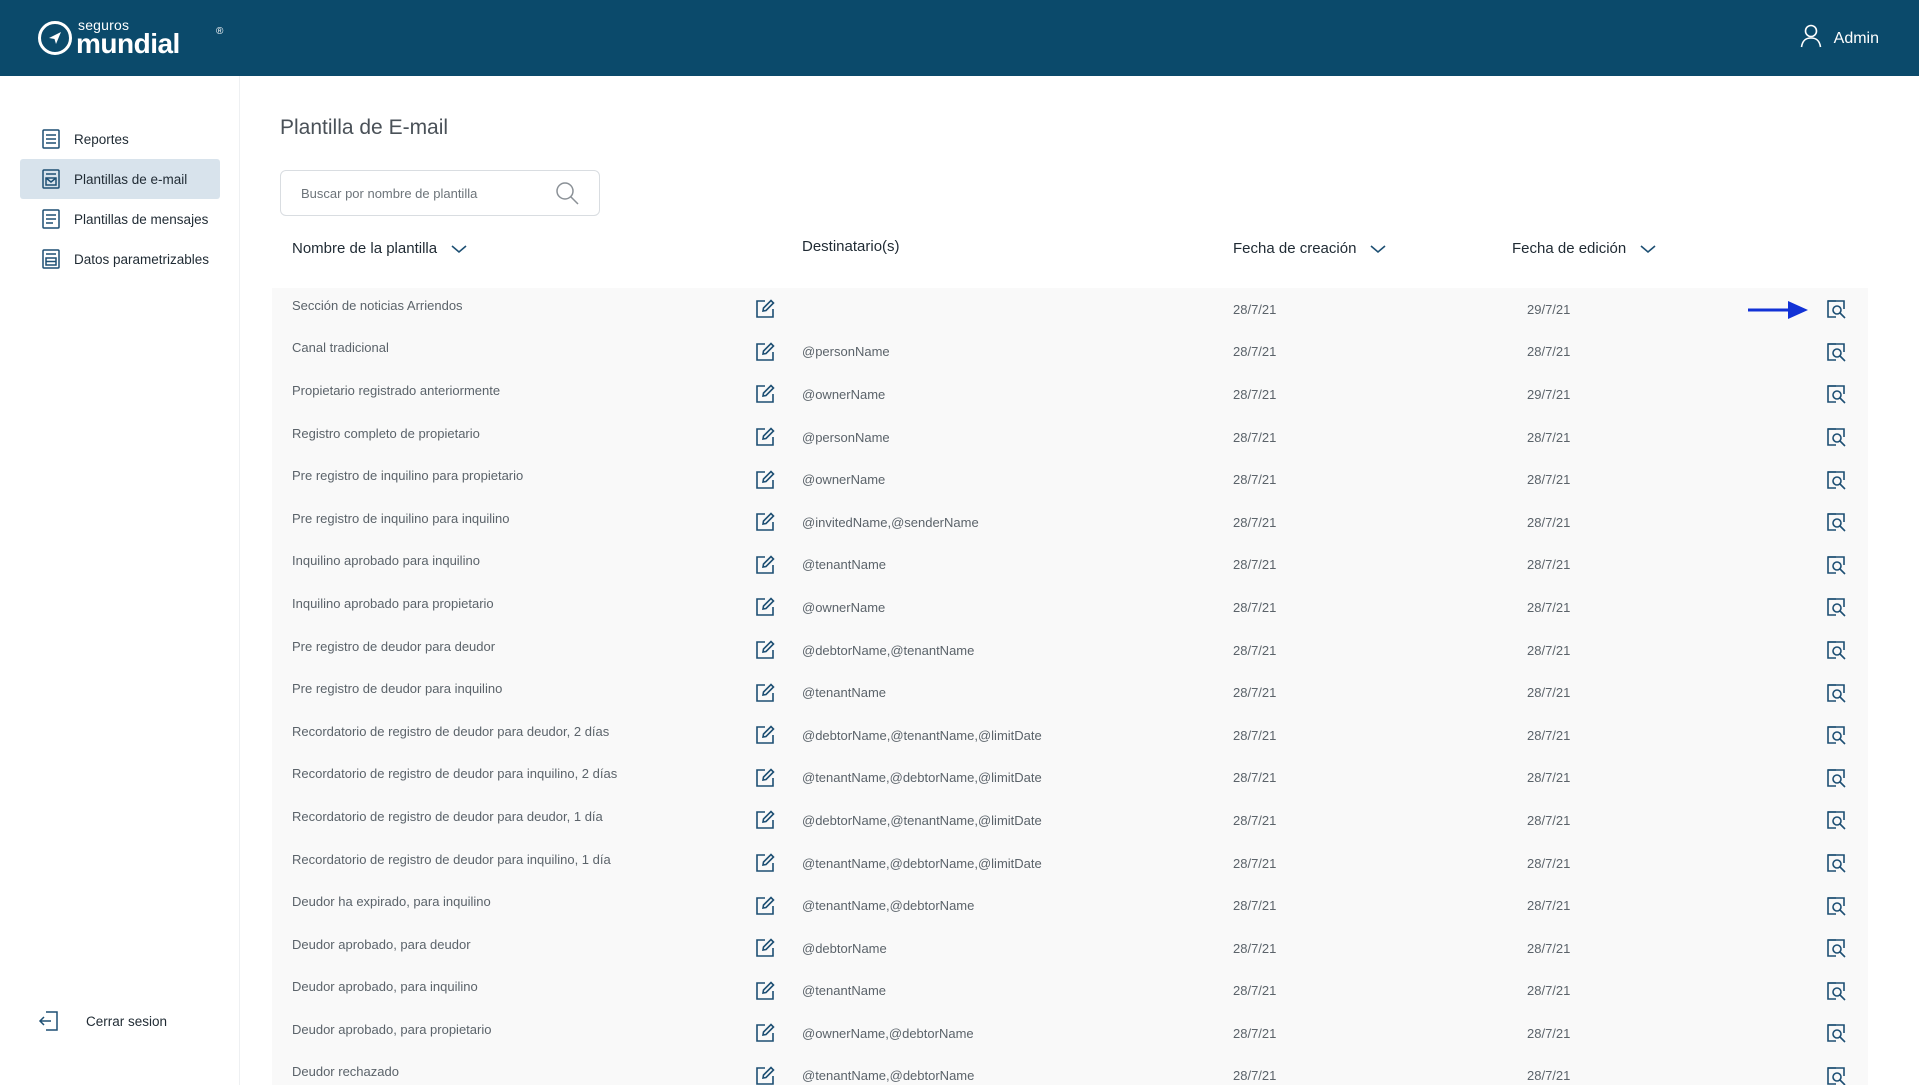  Describe the element at coordinates (844, 693) in the screenshot. I see `template-recipients: @tenantName` at that location.